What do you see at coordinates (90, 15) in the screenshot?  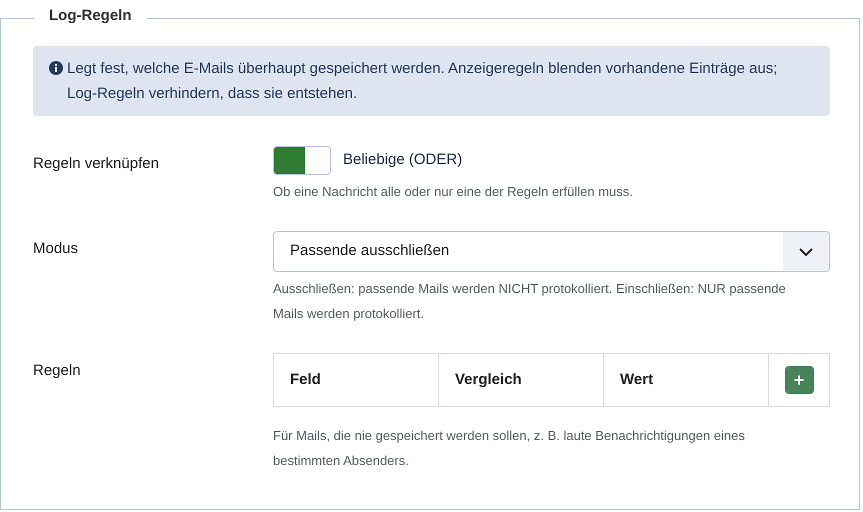 I see `section-title: Log-Regeln` at bounding box center [90, 15].